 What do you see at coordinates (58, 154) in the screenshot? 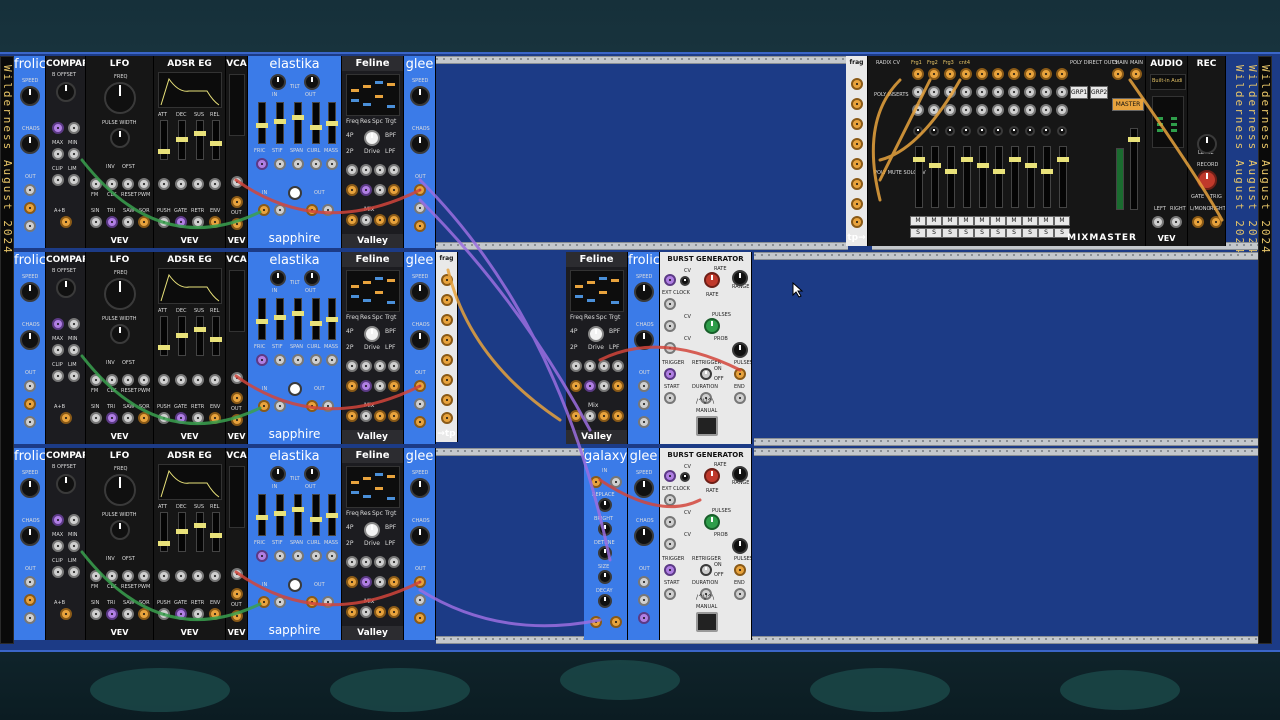
I see `max-jack` at bounding box center [58, 154].